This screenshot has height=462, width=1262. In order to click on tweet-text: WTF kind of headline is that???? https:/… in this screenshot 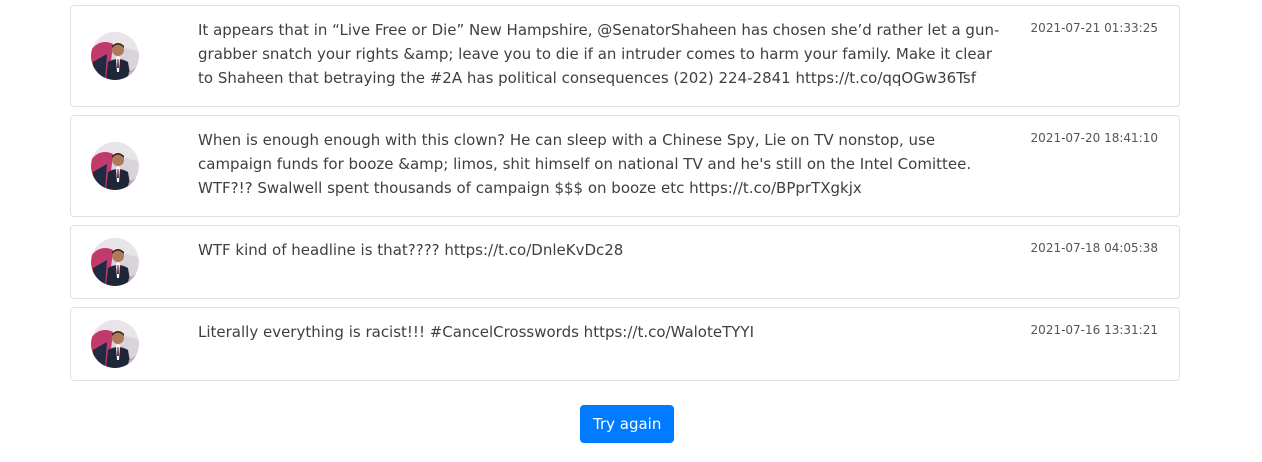, I will do `click(411, 250)`.